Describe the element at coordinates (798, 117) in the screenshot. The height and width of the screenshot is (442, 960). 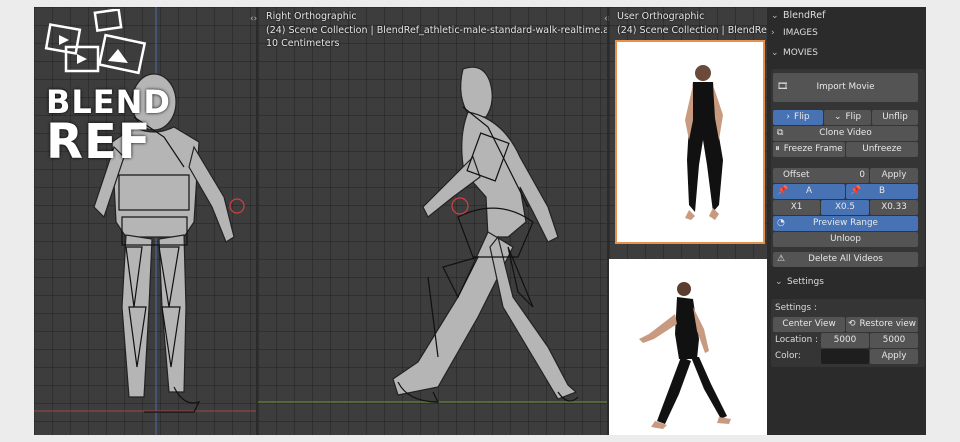
I see `flip-horizontal-button: › Flip` at that location.